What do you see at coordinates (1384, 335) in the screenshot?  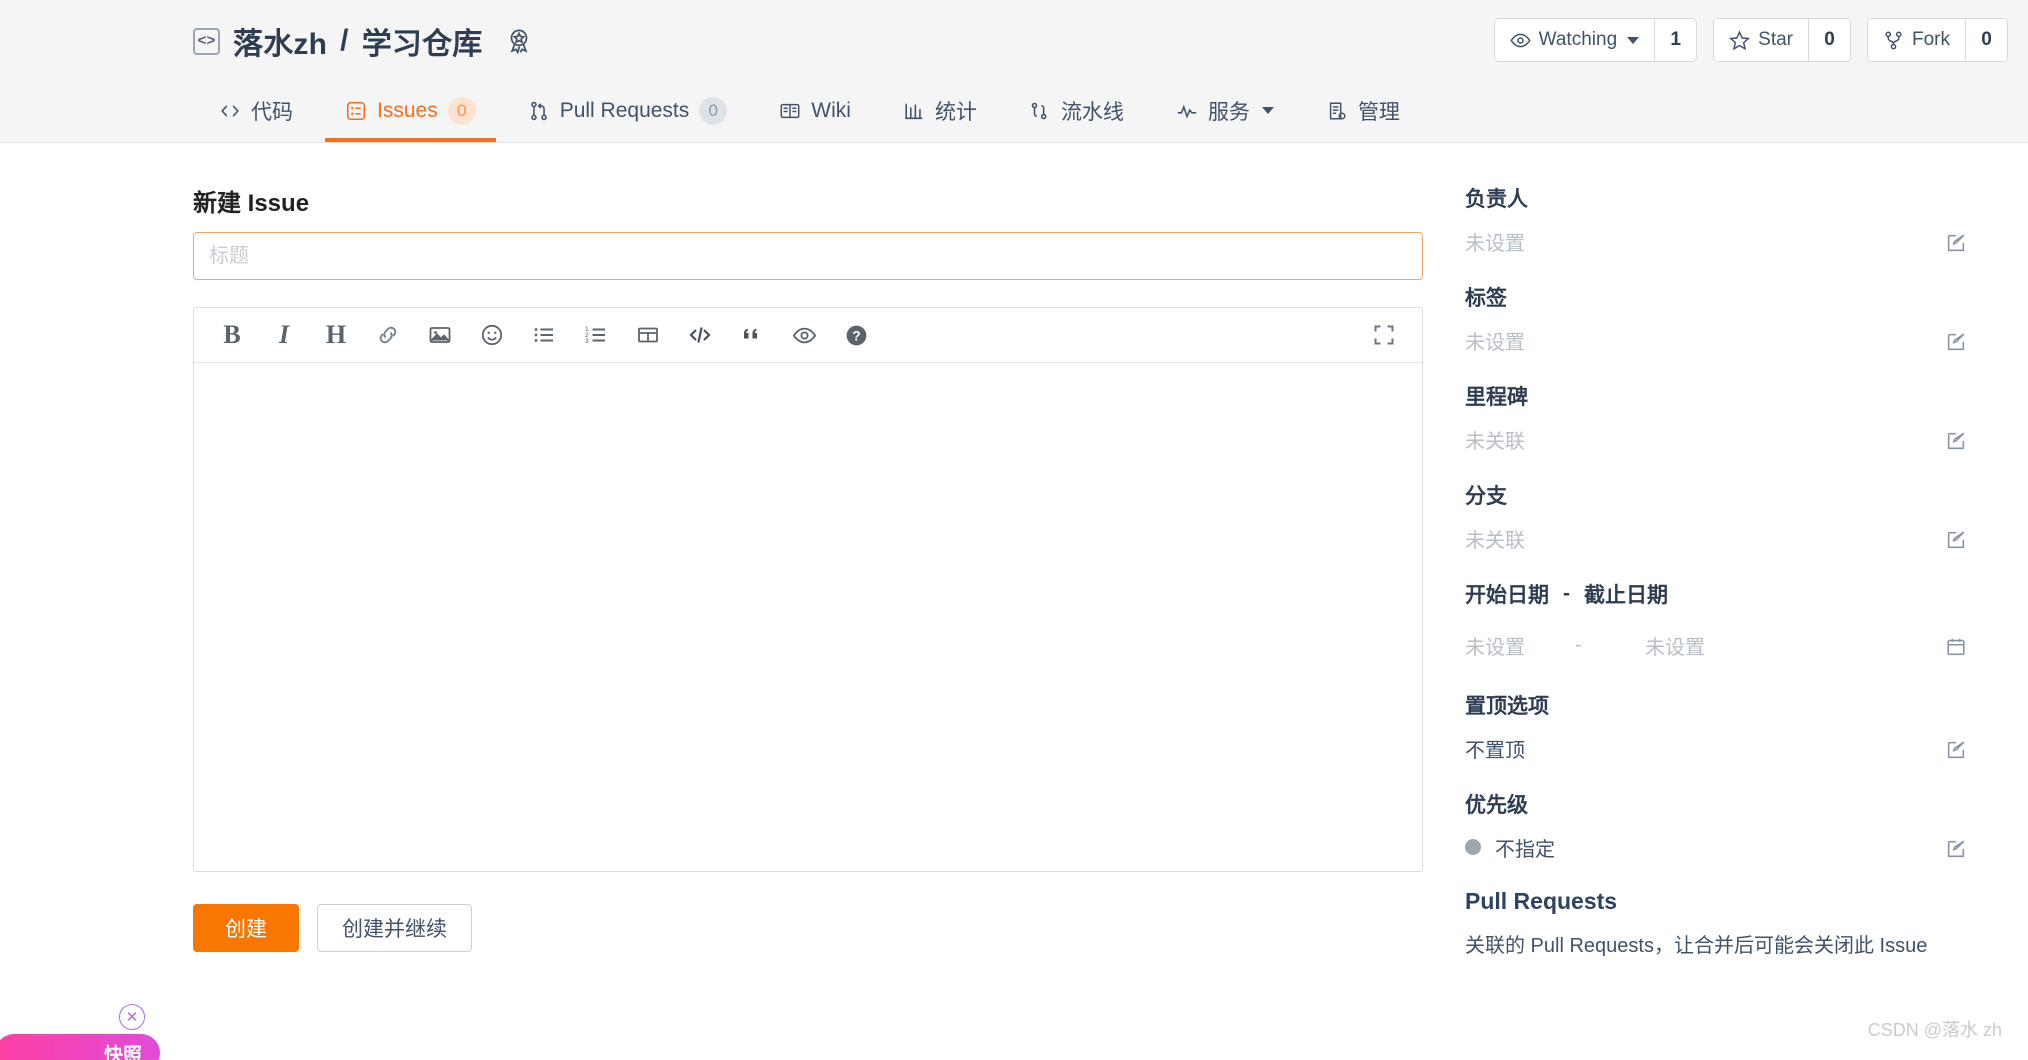 I see `fullscreen-expand-icon` at bounding box center [1384, 335].